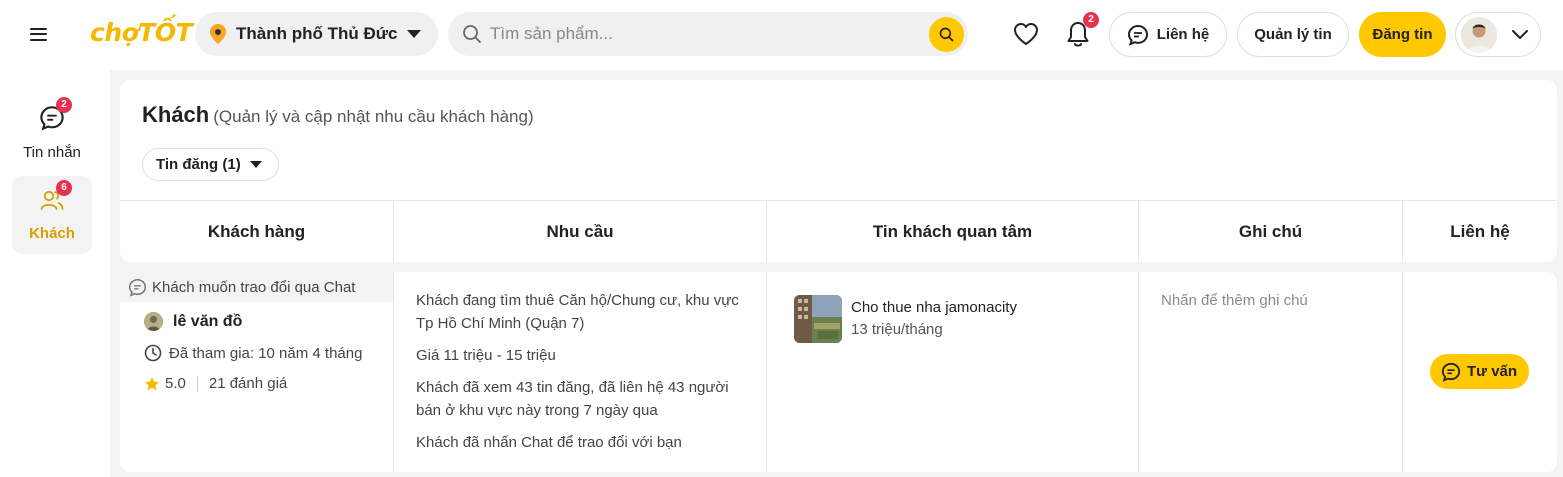  What do you see at coordinates (257, 232) in the screenshot?
I see `column-header-customer: Khách hàng` at bounding box center [257, 232].